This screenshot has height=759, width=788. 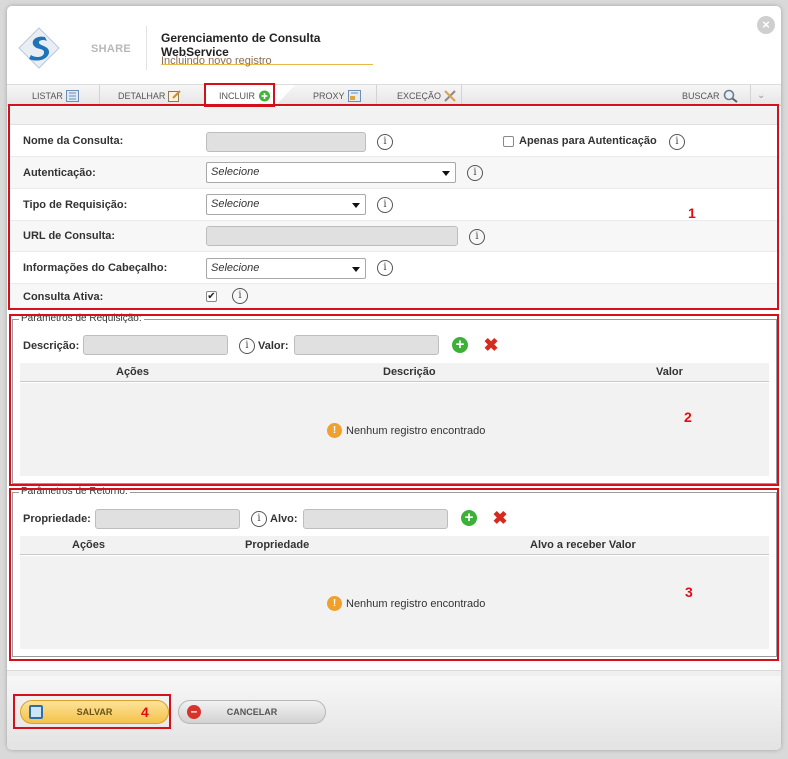 What do you see at coordinates (688, 417) in the screenshot?
I see `annotation-label-2: 2` at bounding box center [688, 417].